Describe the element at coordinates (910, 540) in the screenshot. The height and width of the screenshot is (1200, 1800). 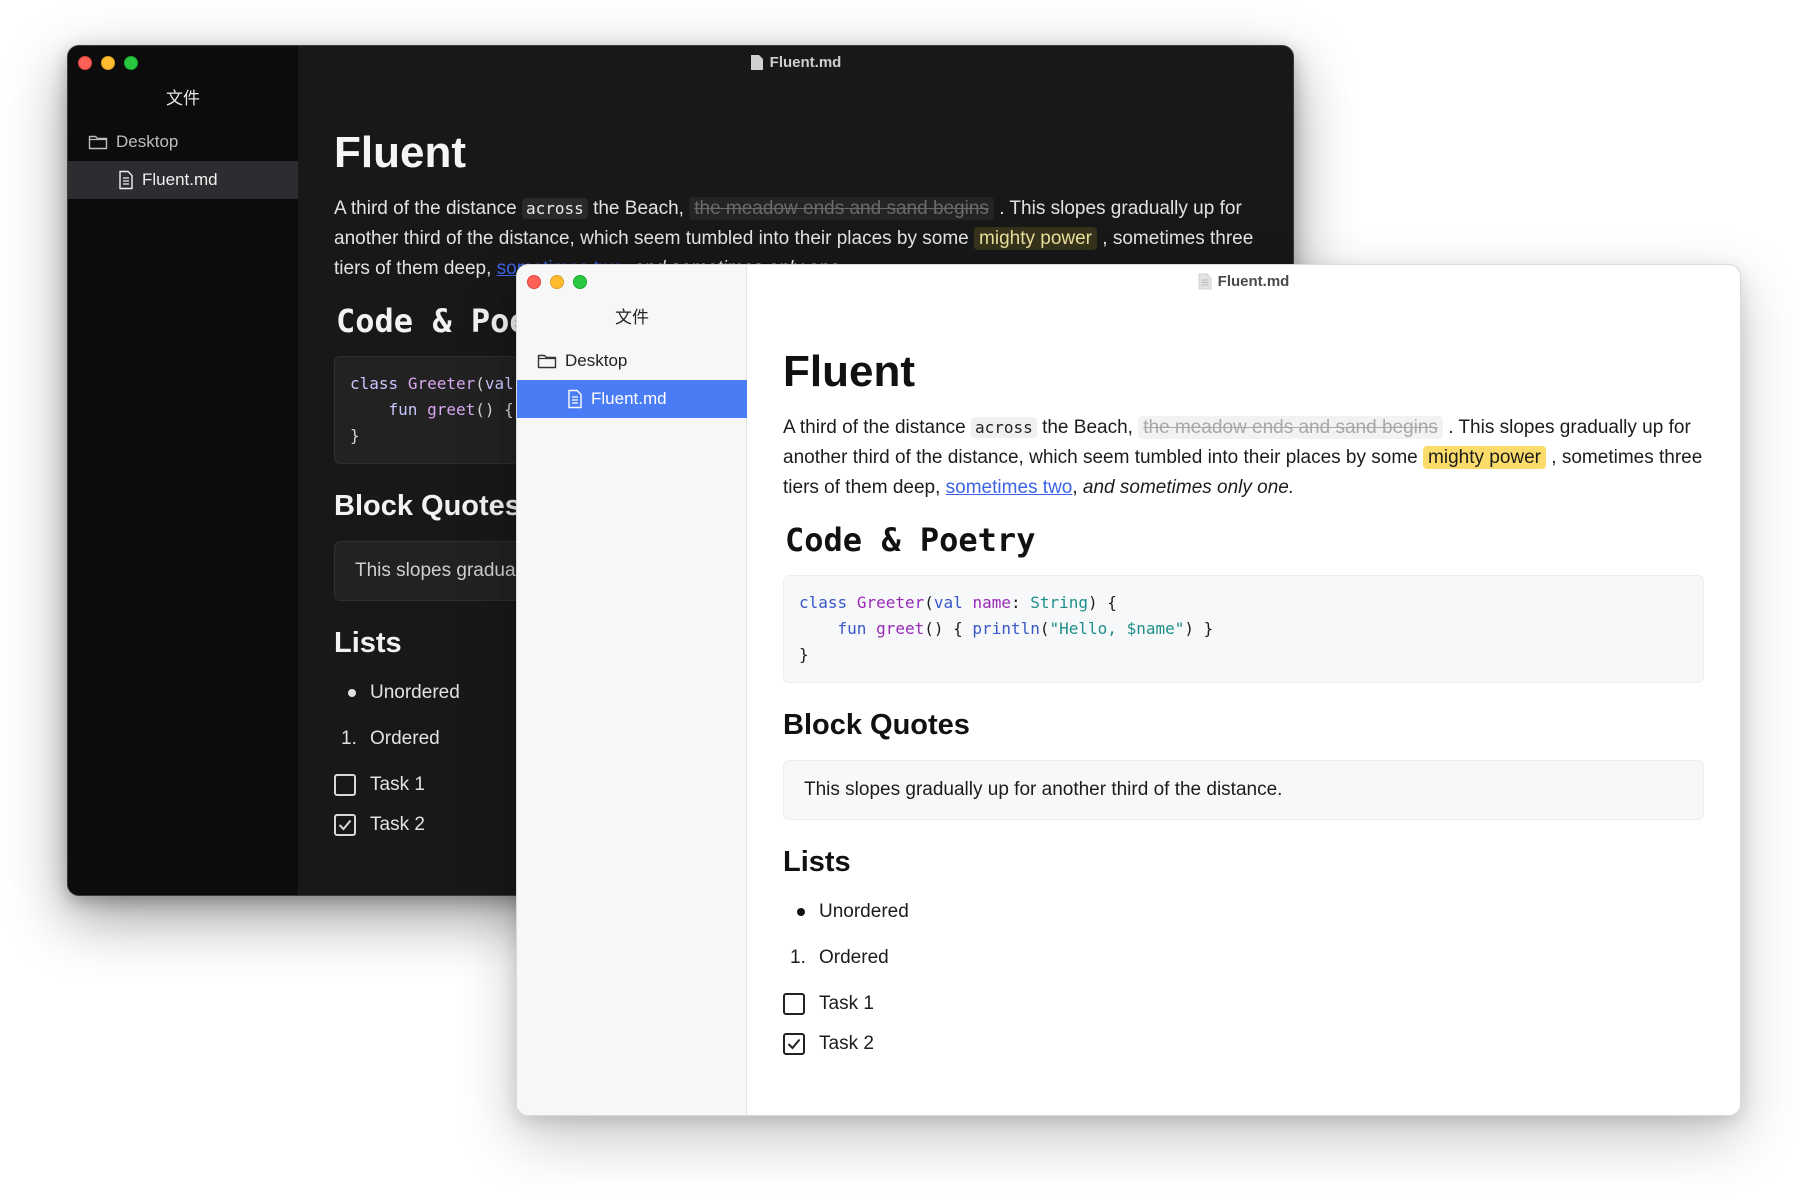
I see `doc-heading-code: Code & Poetry` at that location.